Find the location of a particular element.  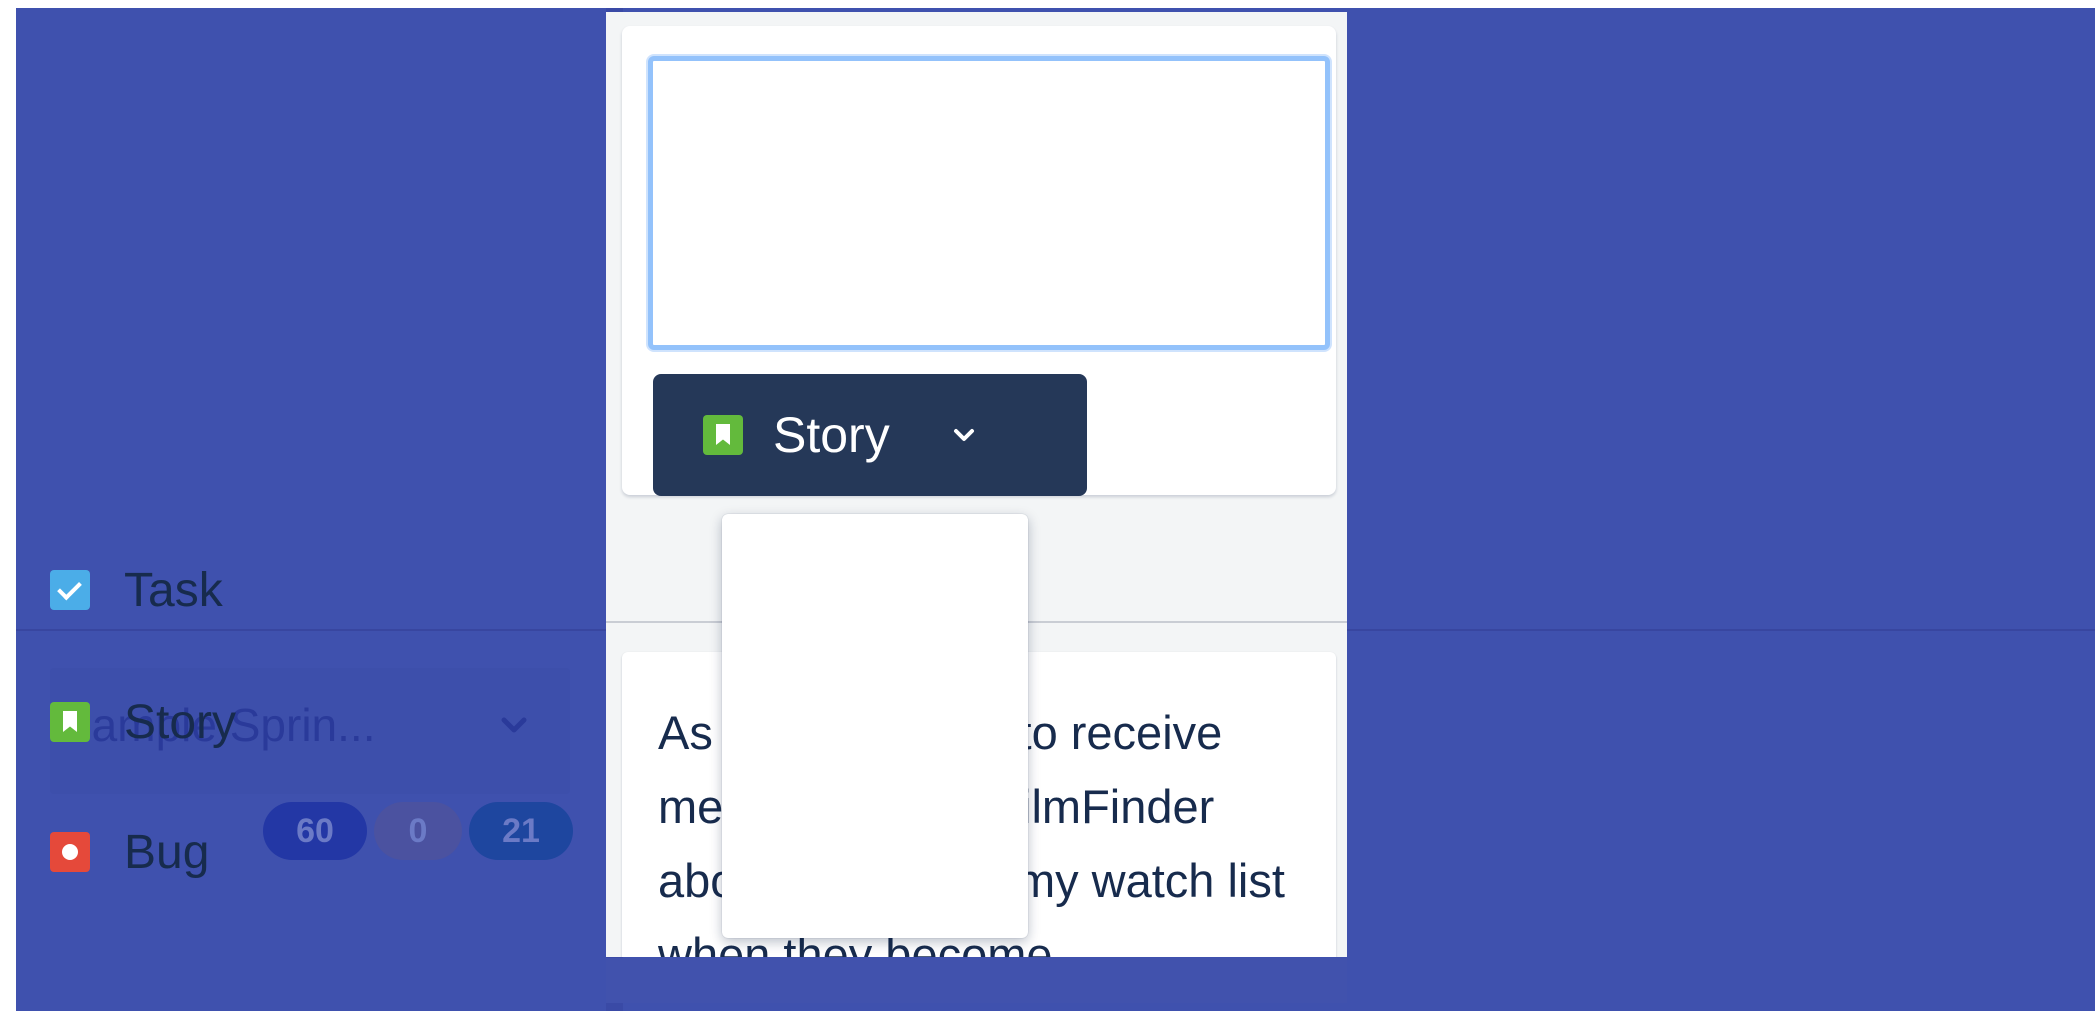

status-badge-in-progress: 0 is located at coordinates (418, 831).